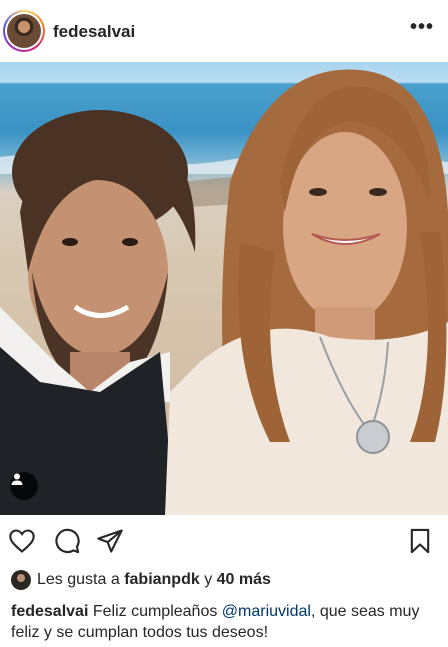  I want to click on other-likes-count: 40 más, so click(244, 580).